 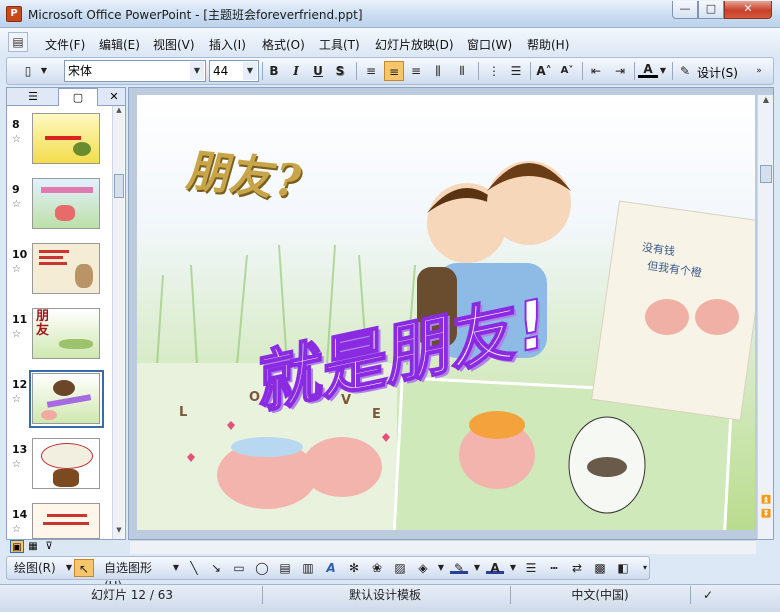 I want to click on design-icon: ✎, so click(x=685, y=71).